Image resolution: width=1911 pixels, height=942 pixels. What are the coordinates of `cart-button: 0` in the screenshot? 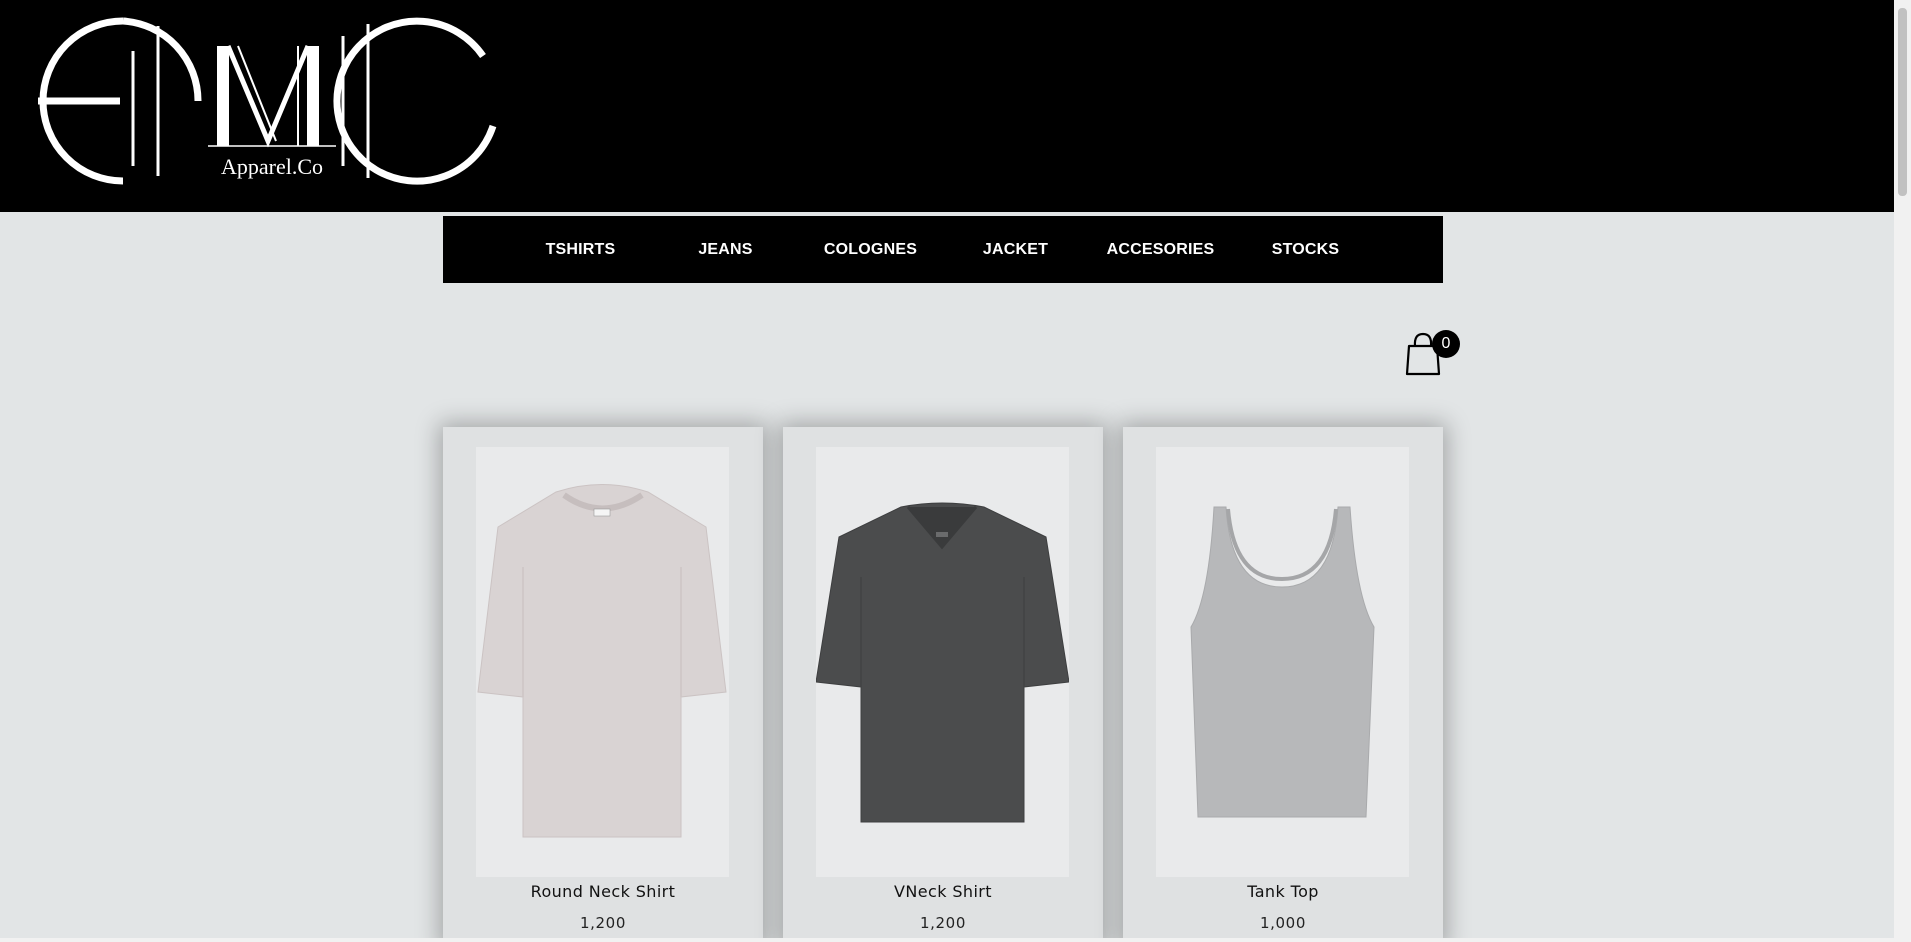 It's located at (1435, 354).